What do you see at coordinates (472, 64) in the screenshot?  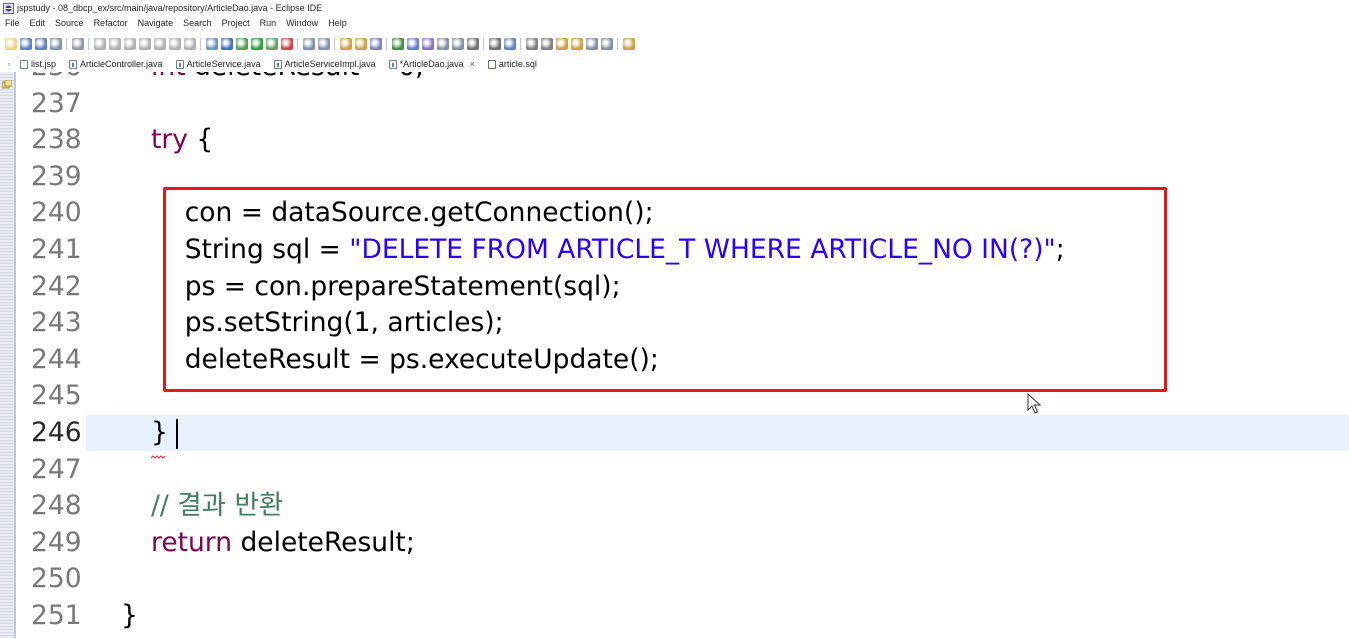 I see `close-icon: ×` at bounding box center [472, 64].